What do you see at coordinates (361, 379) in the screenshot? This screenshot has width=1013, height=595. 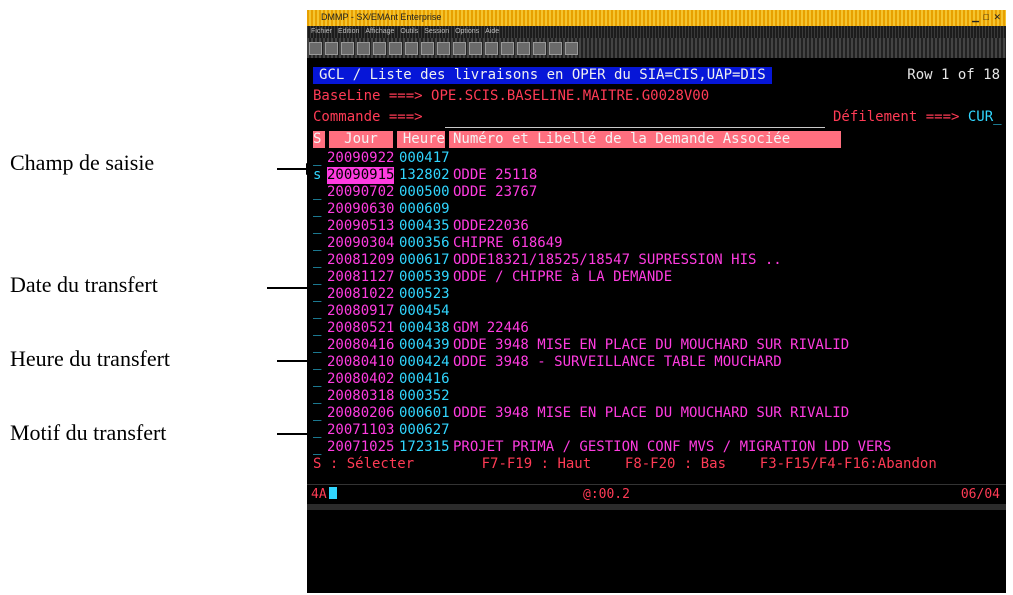 I see `date-cell: 20080402` at bounding box center [361, 379].